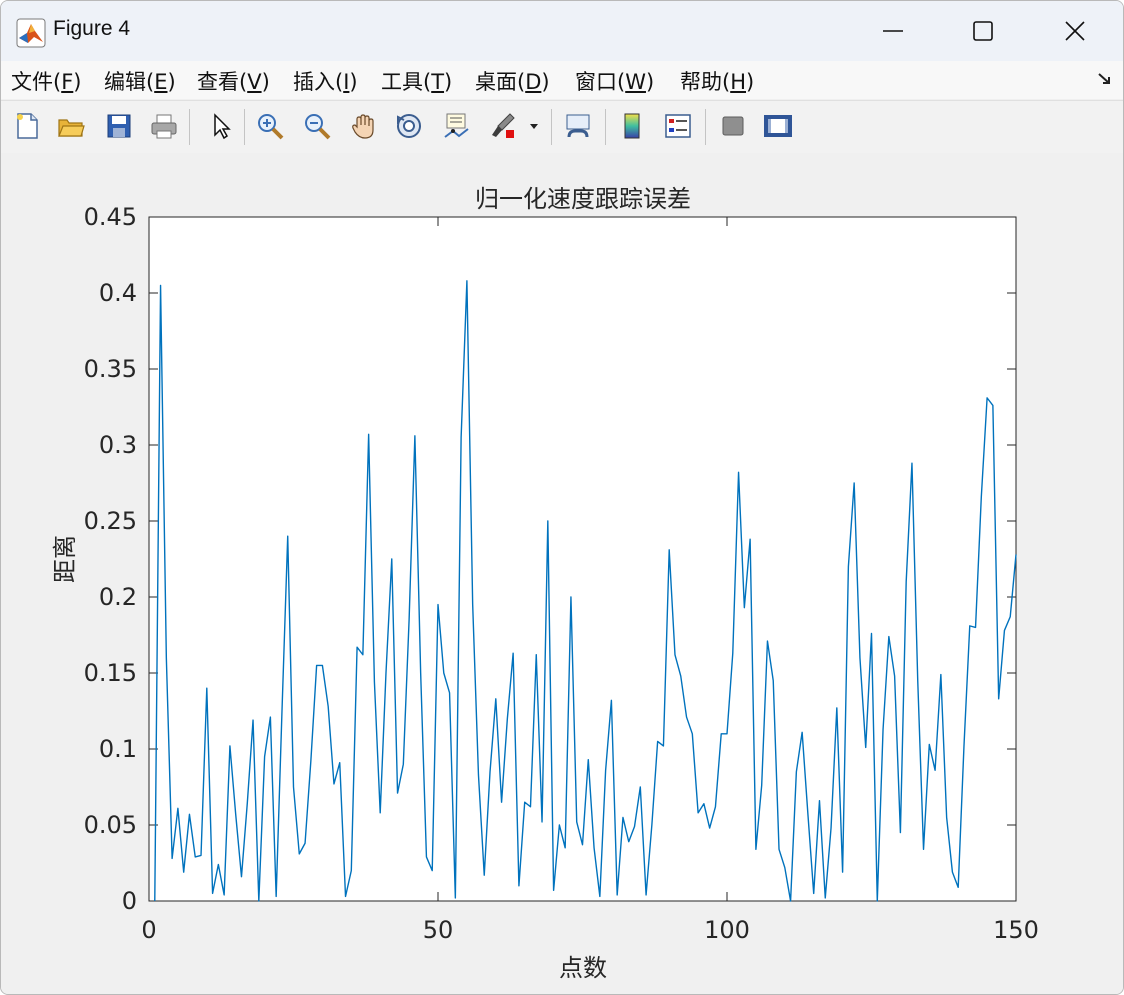 The height and width of the screenshot is (995, 1124). I want to click on hide-plot-tools-button, so click(733, 126).